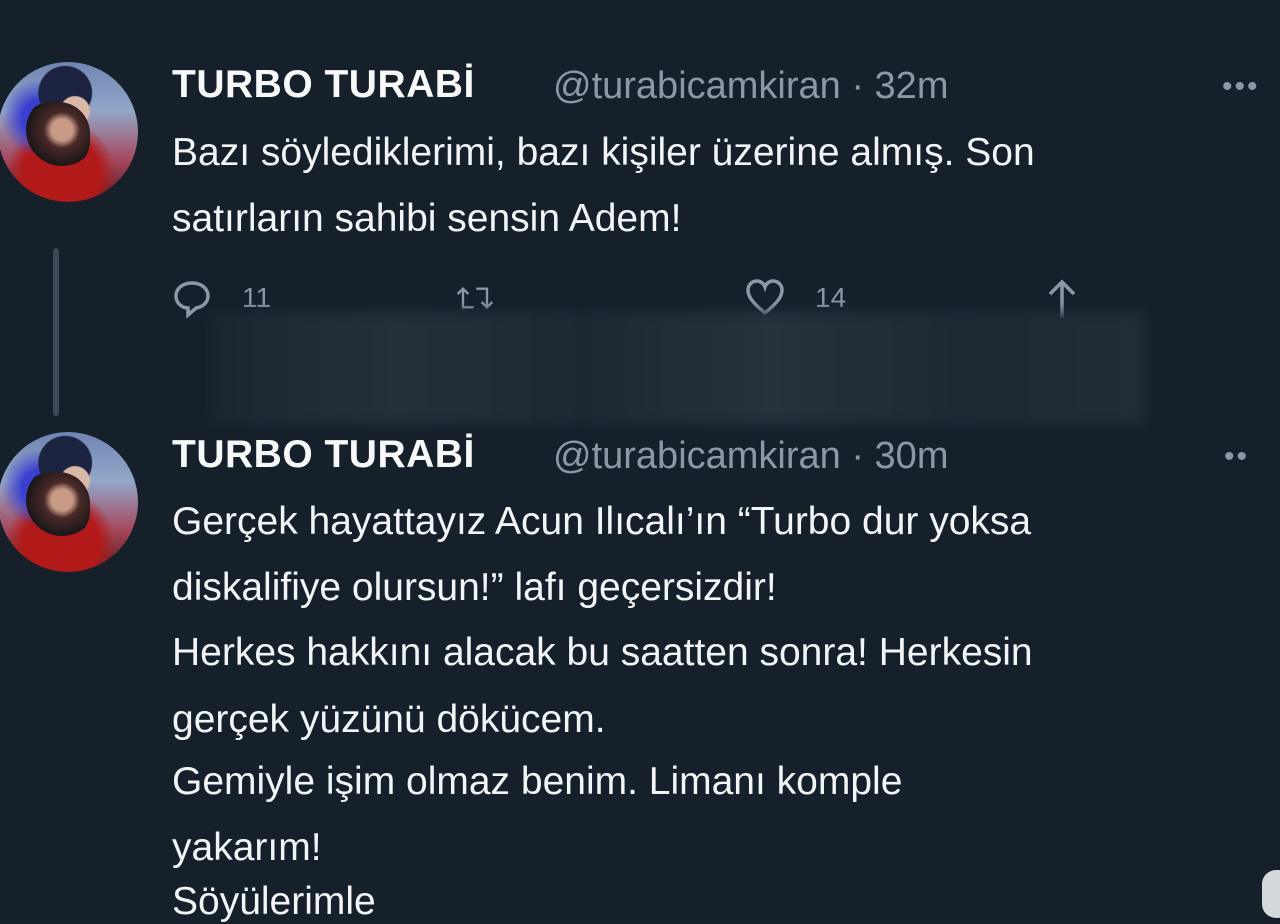  I want to click on tweet-text-line: gerçek yüzünü dökücem., so click(389, 719).